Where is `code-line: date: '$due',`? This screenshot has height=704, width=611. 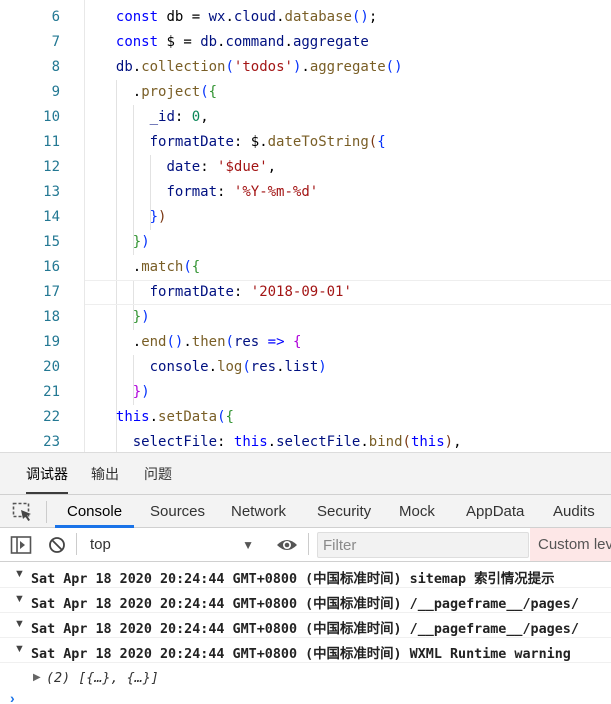 code-line: date: '$due', is located at coordinates (348, 167).